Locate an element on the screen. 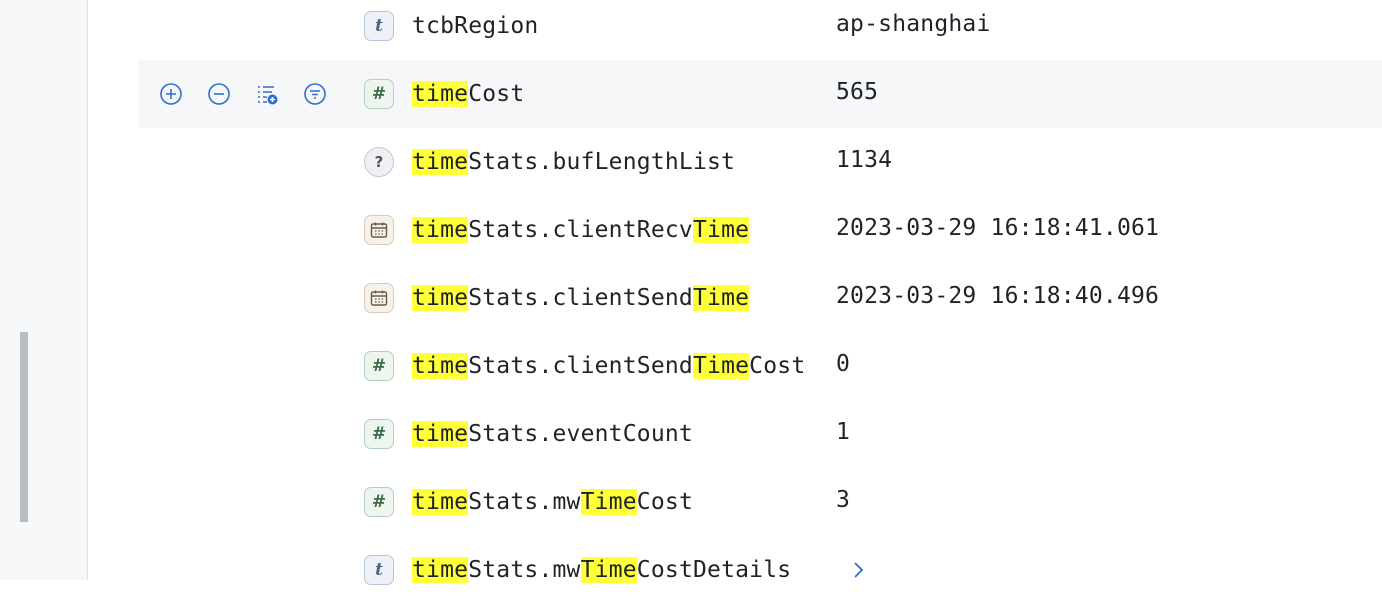 Image resolution: width=1382 pixels, height=604 pixels. scrollbar-thumb is located at coordinates (24, 427).